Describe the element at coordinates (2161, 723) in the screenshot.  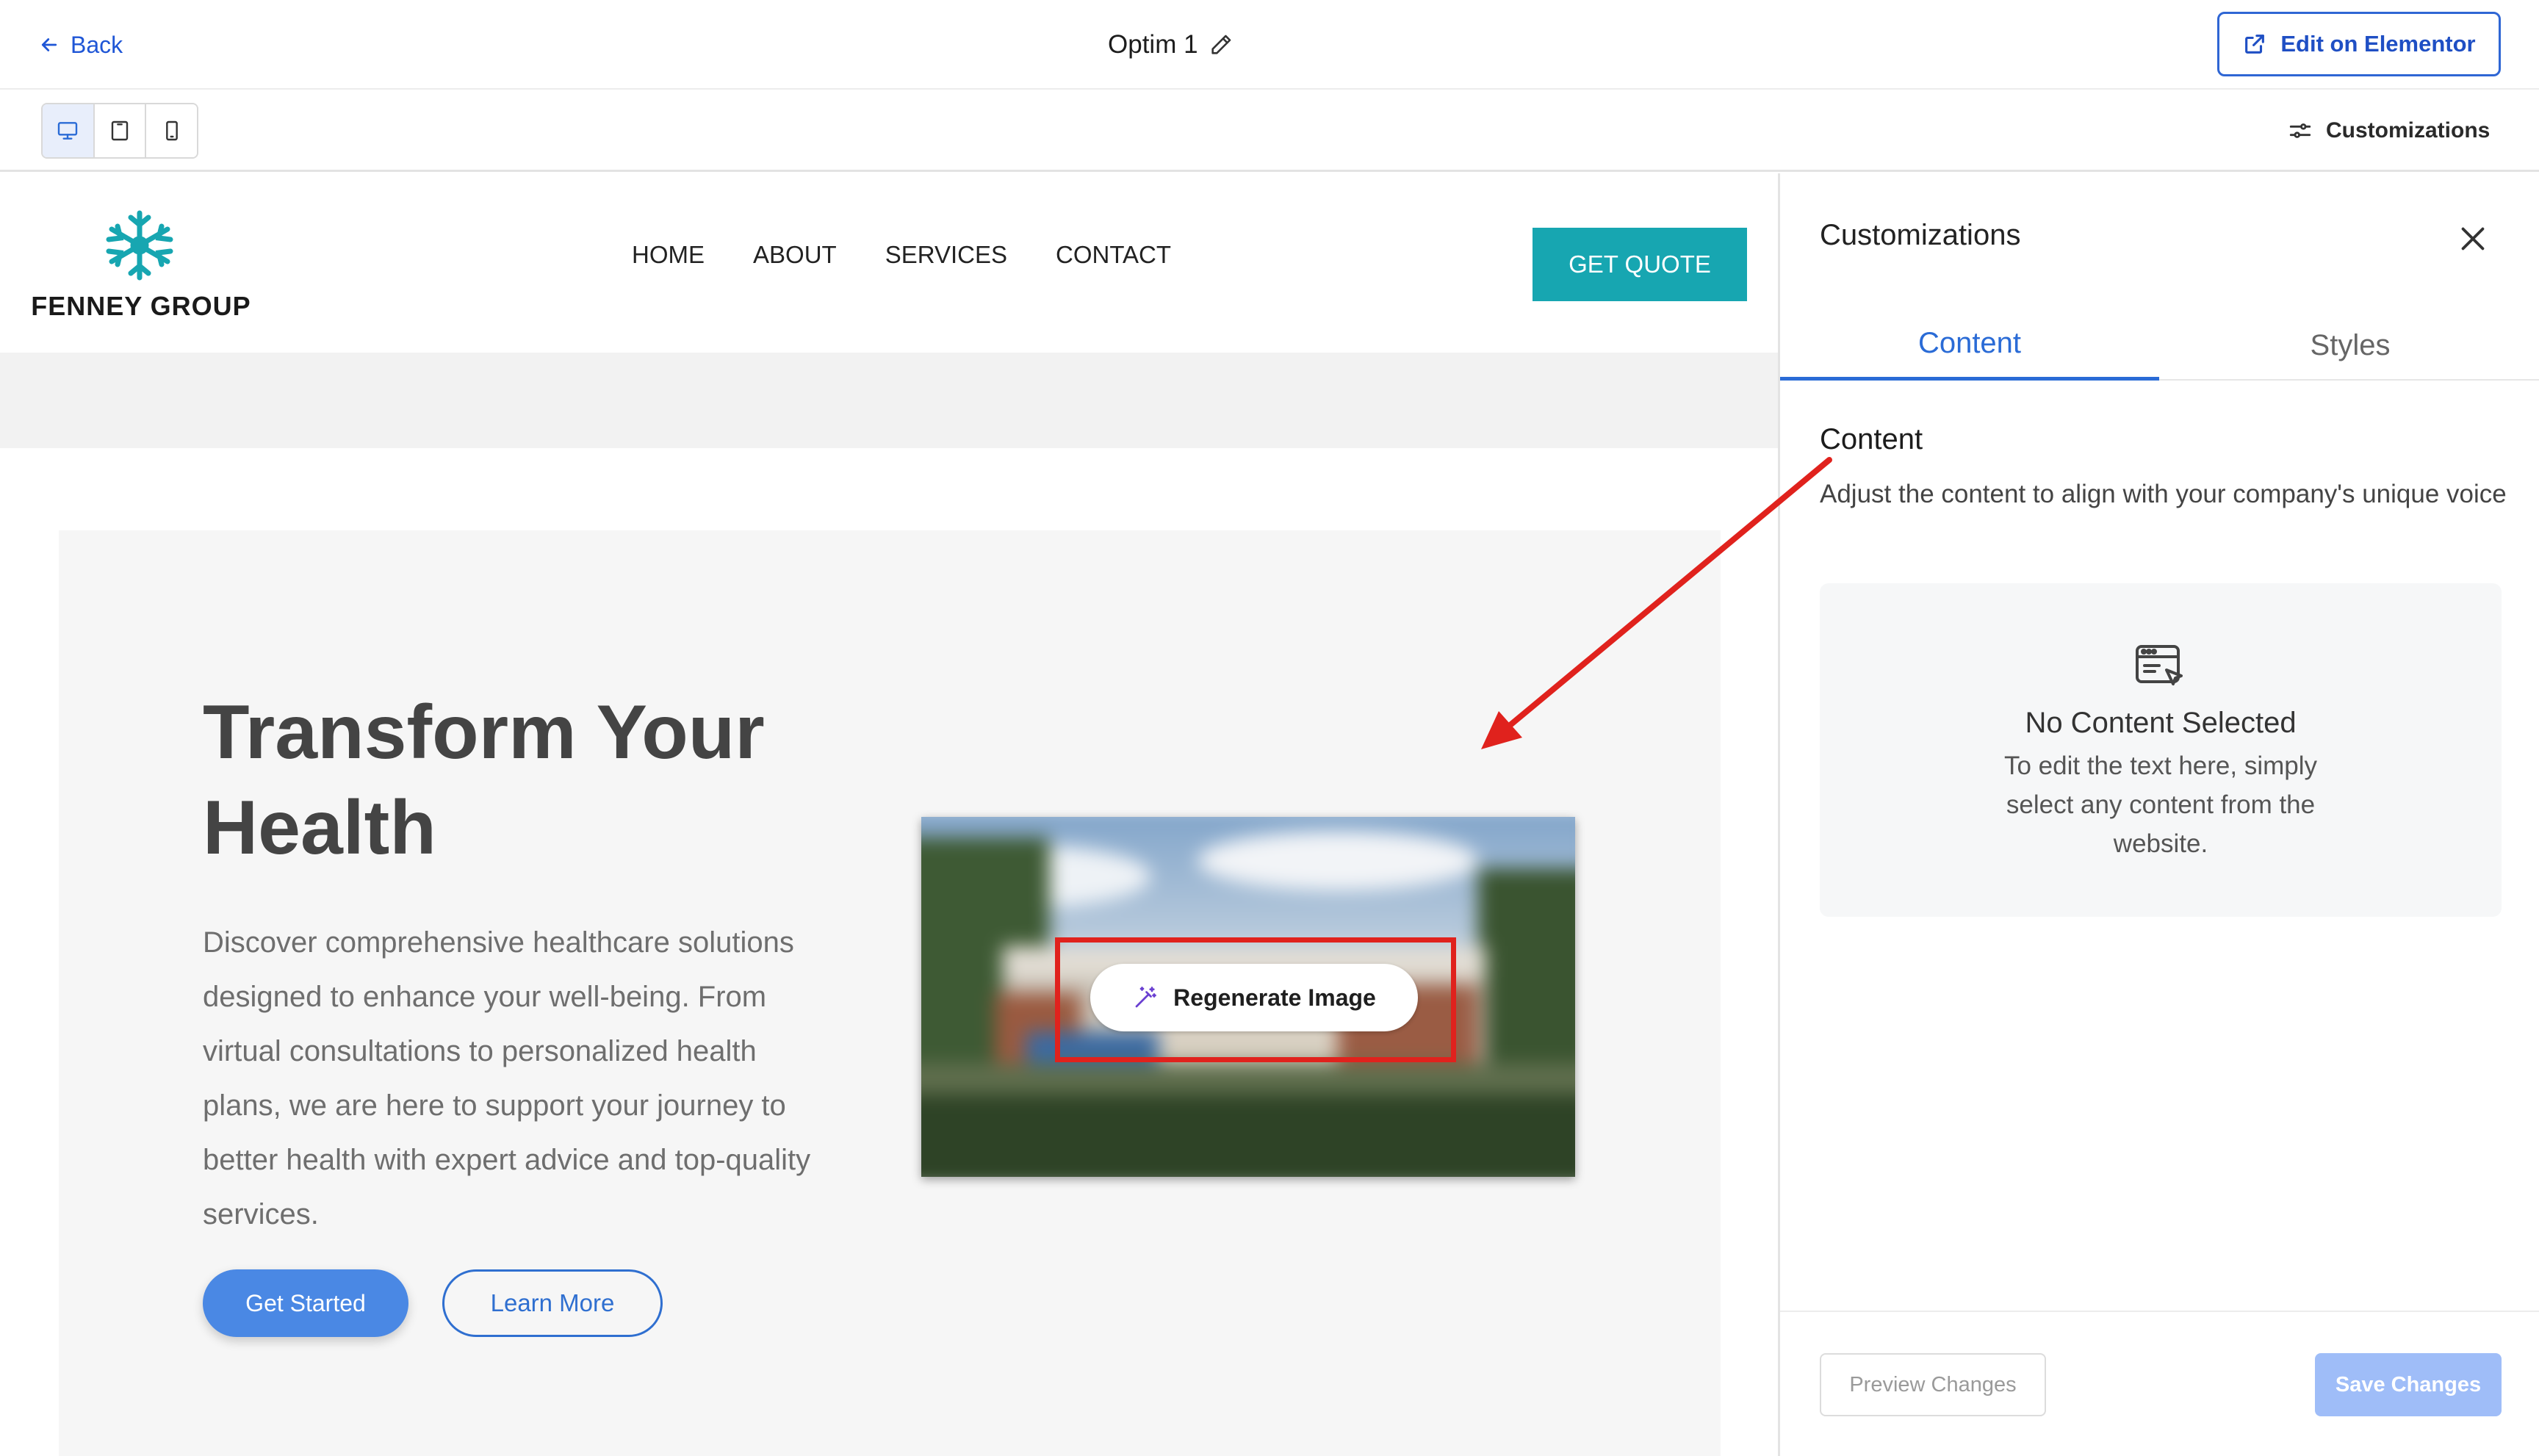
I see `empty-state-title: No Content Selected` at that location.